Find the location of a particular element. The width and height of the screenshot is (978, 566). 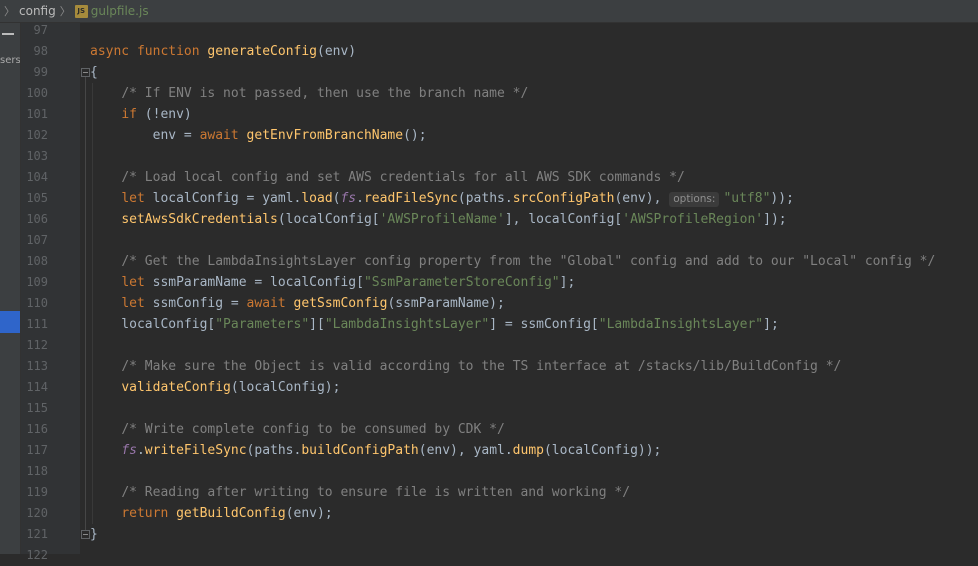

line-number: 104 is located at coordinates (37, 177).